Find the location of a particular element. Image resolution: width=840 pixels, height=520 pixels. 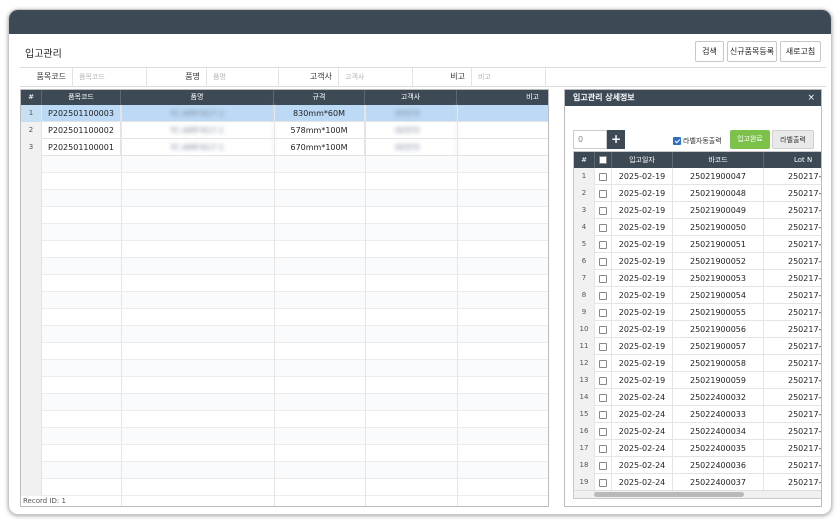

detail-row: 6 2025-02-1925021900052250217-C is located at coordinates (697, 261).